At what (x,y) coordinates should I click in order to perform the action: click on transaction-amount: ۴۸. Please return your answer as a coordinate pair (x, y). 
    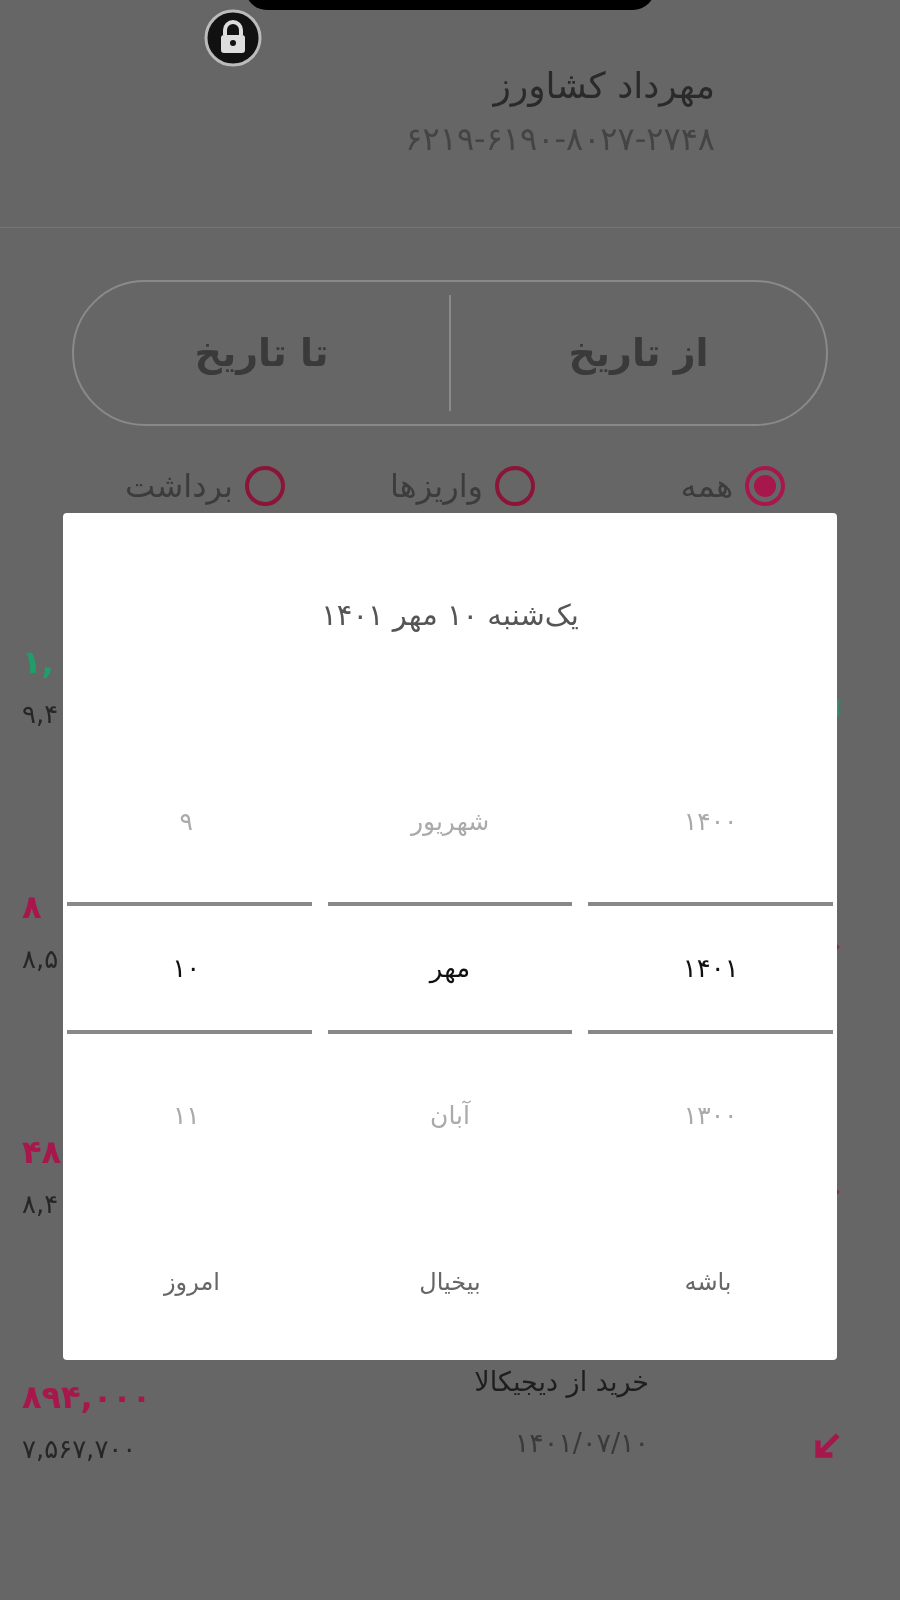
    Looking at the image, I should click on (42, 1152).